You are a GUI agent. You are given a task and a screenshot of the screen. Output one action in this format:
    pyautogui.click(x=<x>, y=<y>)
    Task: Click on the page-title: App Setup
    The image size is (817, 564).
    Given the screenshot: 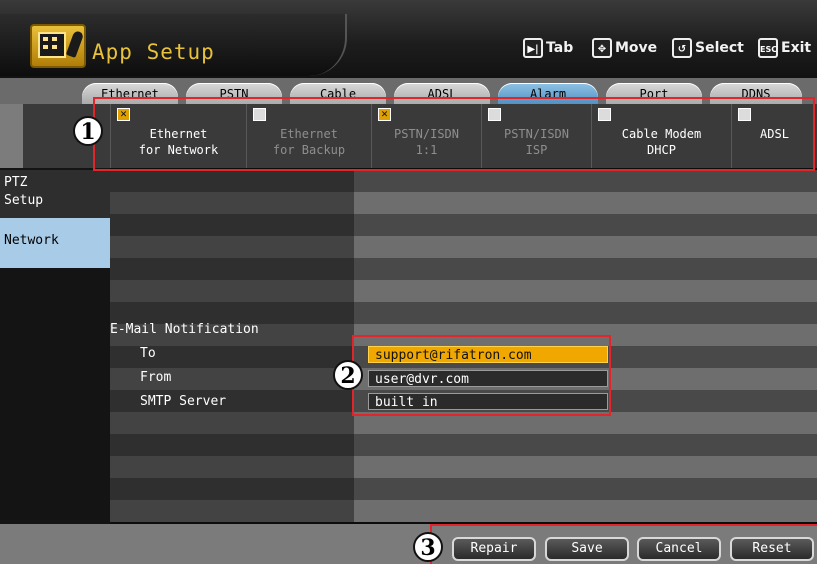 What is the action you would take?
    pyautogui.click(x=153, y=52)
    